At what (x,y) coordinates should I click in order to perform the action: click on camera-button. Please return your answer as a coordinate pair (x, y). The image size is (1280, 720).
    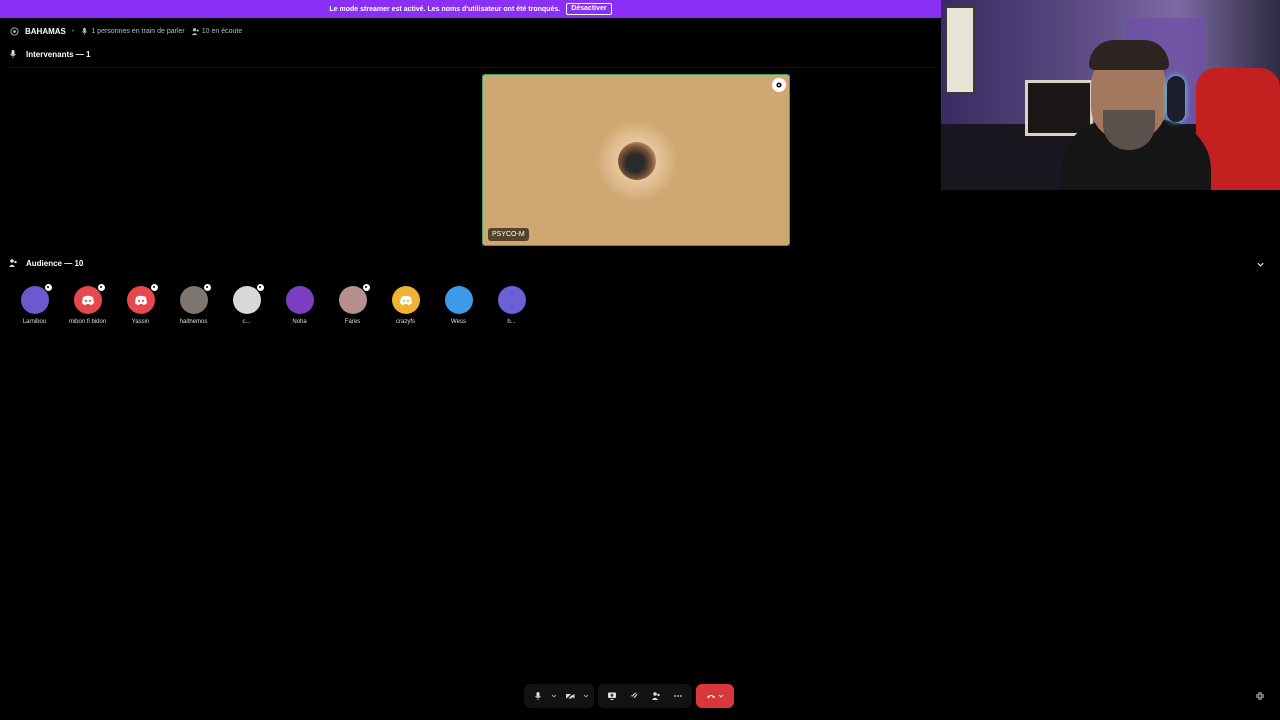
    Looking at the image, I should click on (570, 696).